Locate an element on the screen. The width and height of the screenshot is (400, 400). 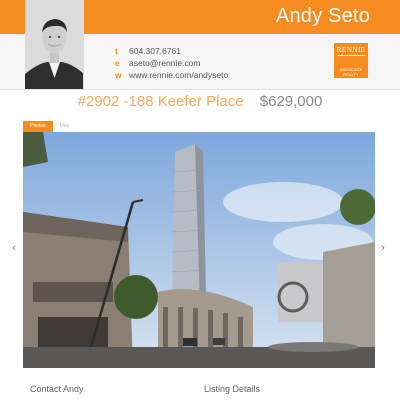
website-link: www.rennie.com/andyseto is located at coordinates (178, 75).